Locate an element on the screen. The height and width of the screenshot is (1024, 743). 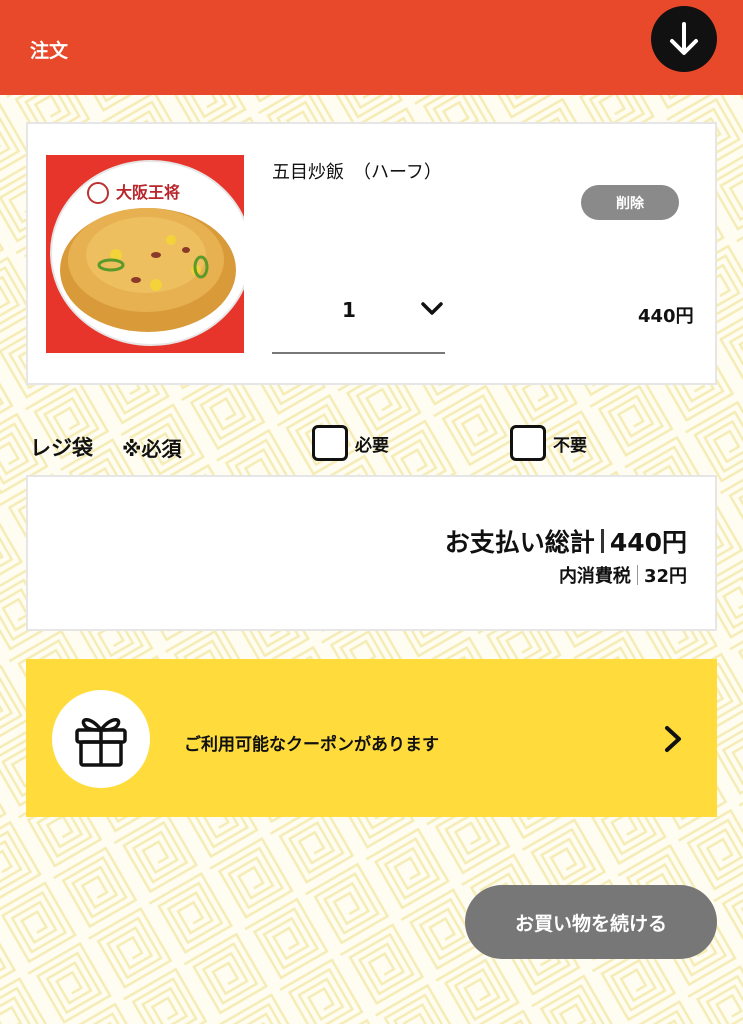
item-price: 440円 is located at coordinates (666, 316).